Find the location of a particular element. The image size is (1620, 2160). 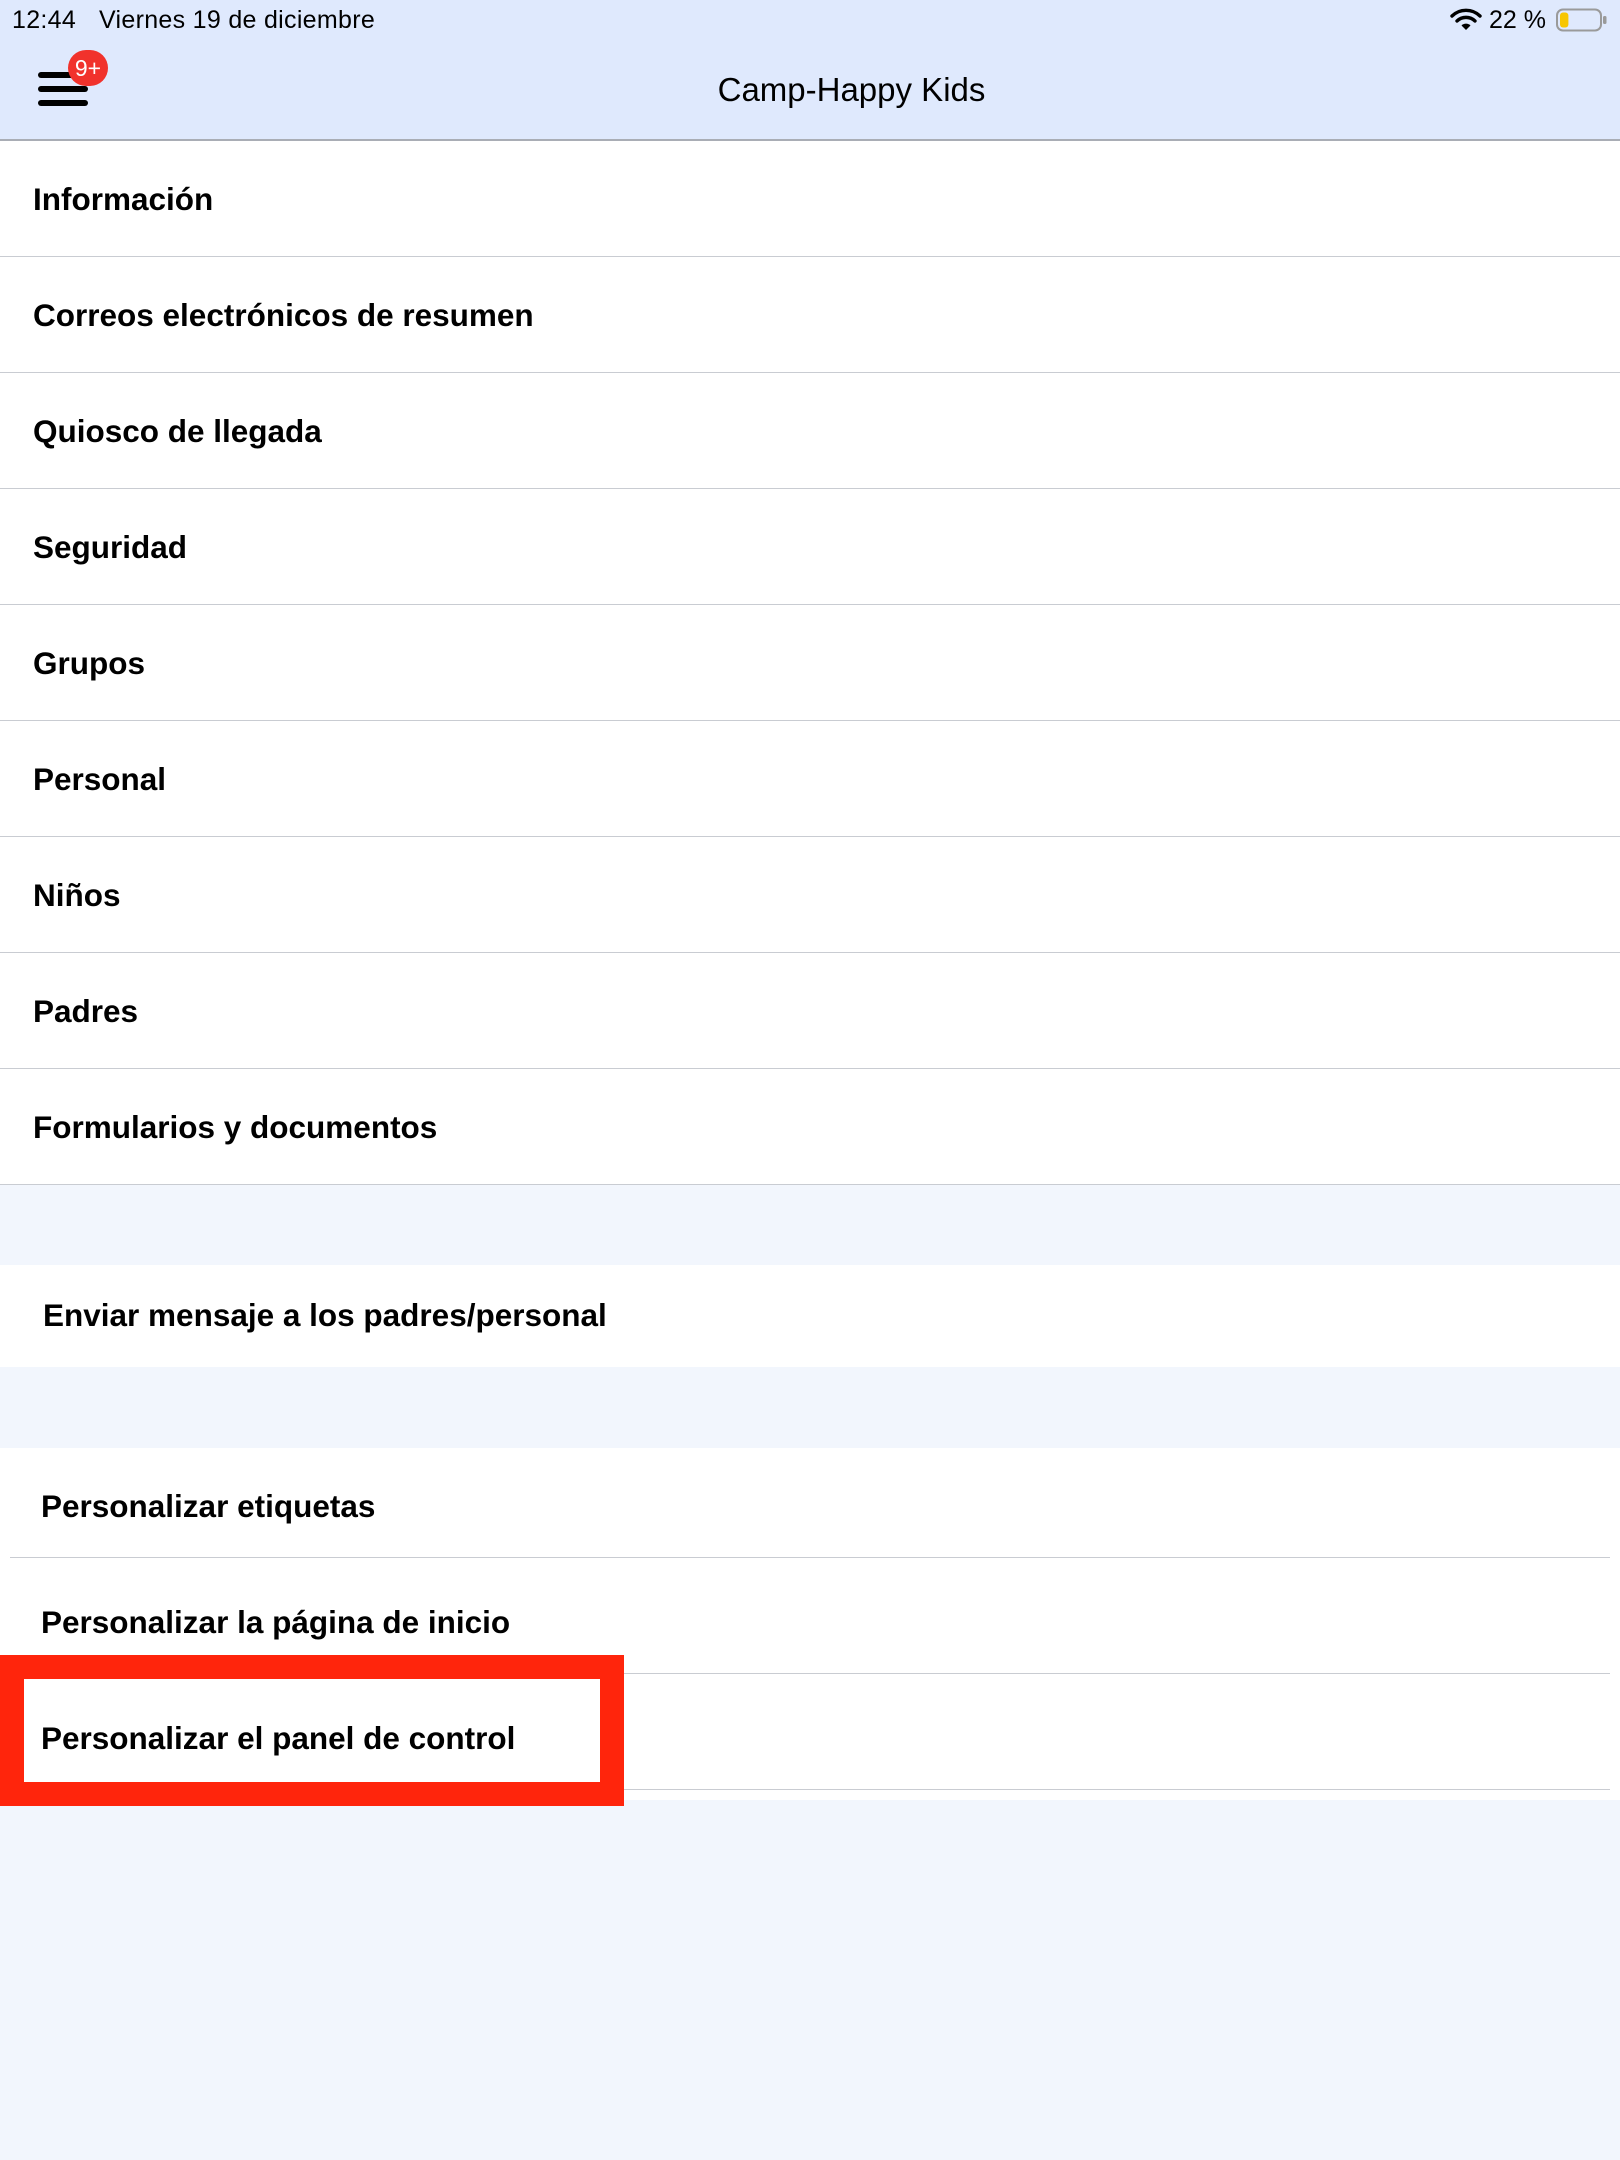

customize-labels-button: Personalizar etiquetas is located at coordinates (810, 1505).